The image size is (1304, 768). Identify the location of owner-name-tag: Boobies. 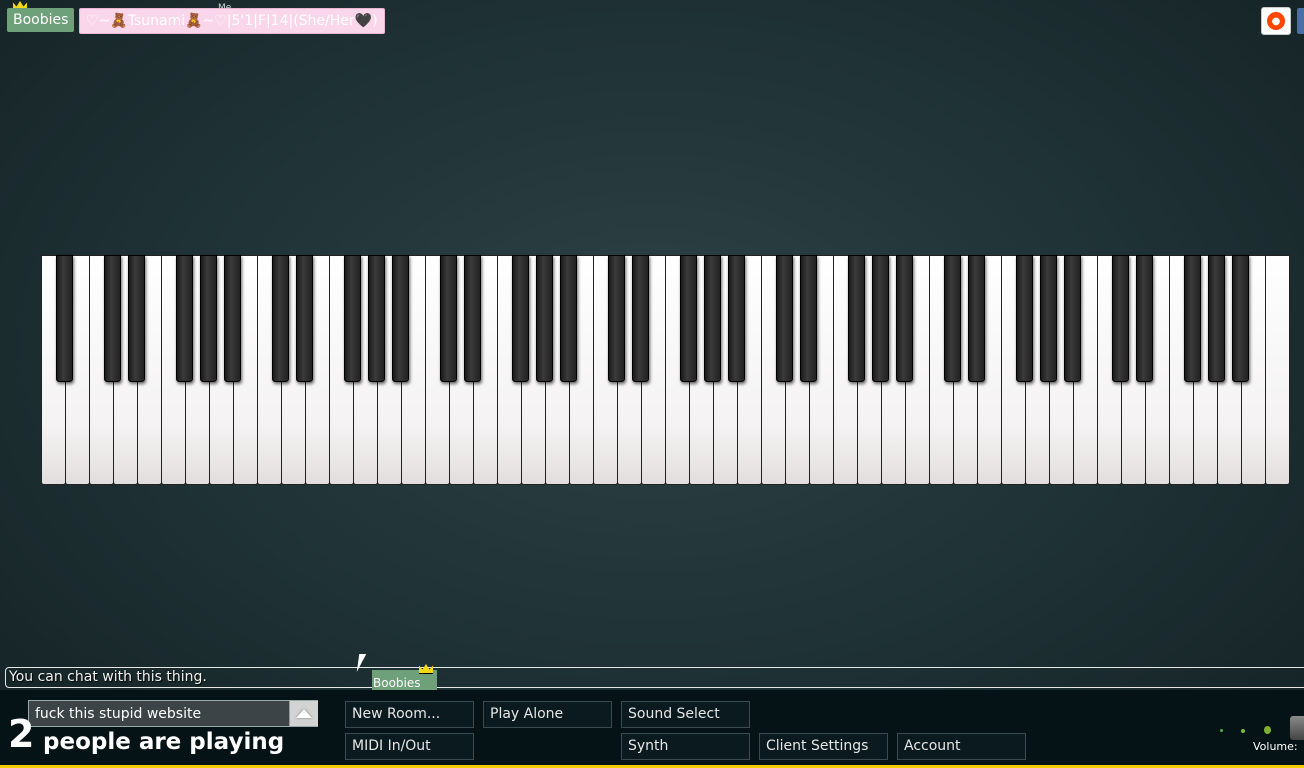
(41, 20).